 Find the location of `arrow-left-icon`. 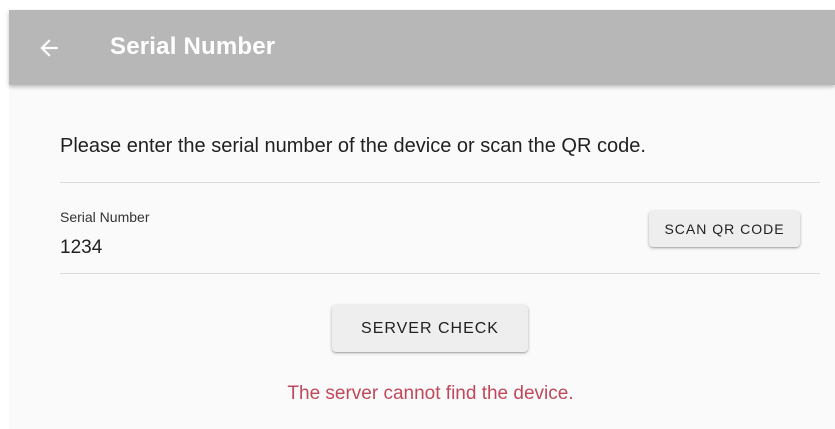

arrow-left-icon is located at coordinates (49, 48).